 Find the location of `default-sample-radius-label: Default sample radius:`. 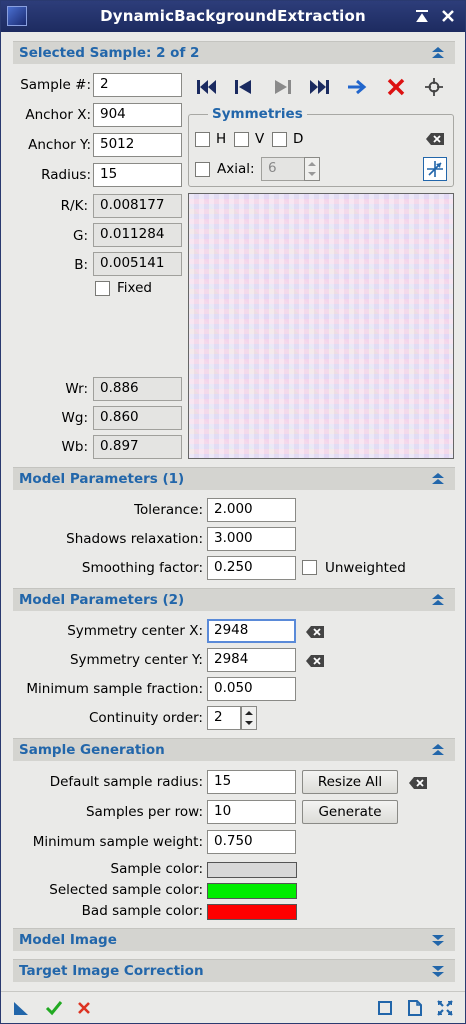

default-sample-radius-label: Default sample radius: is located at coordinates (126, 782).